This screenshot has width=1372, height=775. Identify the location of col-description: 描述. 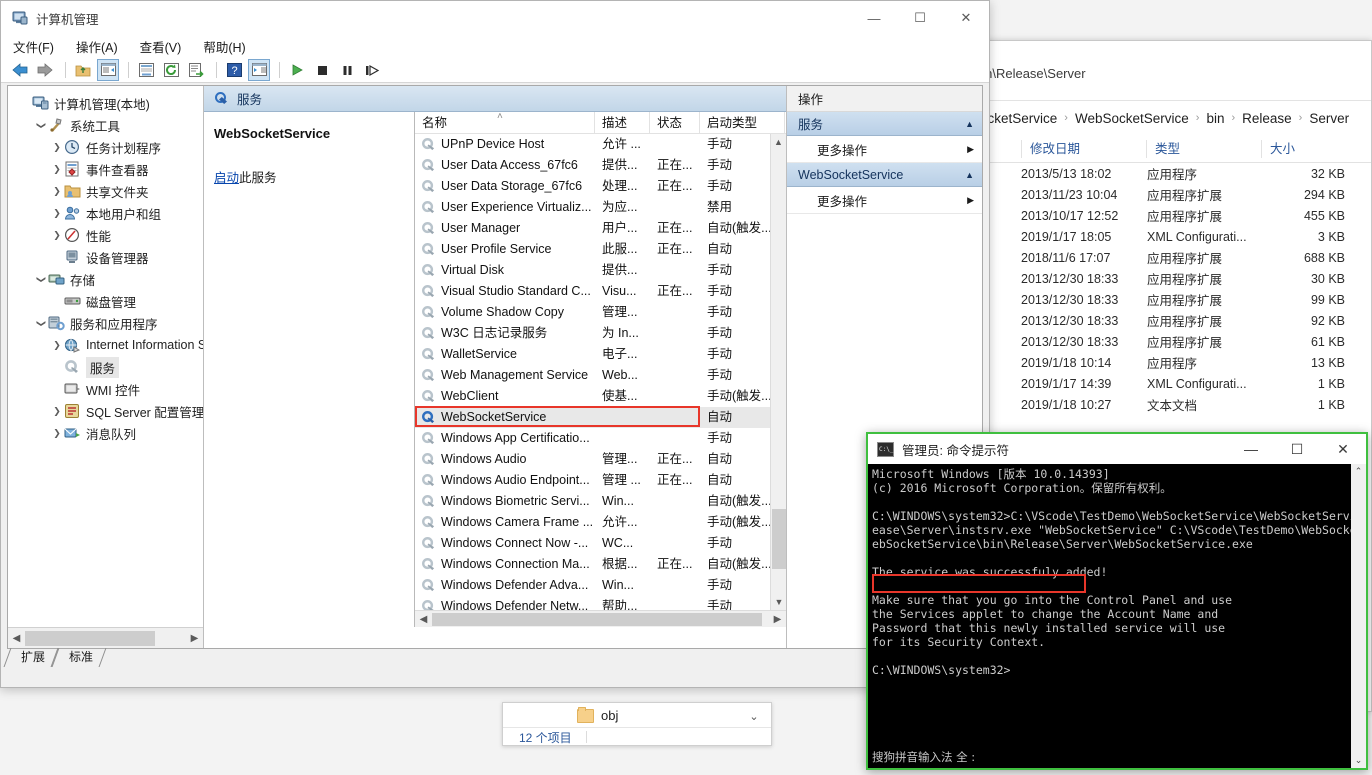
(622, 123).